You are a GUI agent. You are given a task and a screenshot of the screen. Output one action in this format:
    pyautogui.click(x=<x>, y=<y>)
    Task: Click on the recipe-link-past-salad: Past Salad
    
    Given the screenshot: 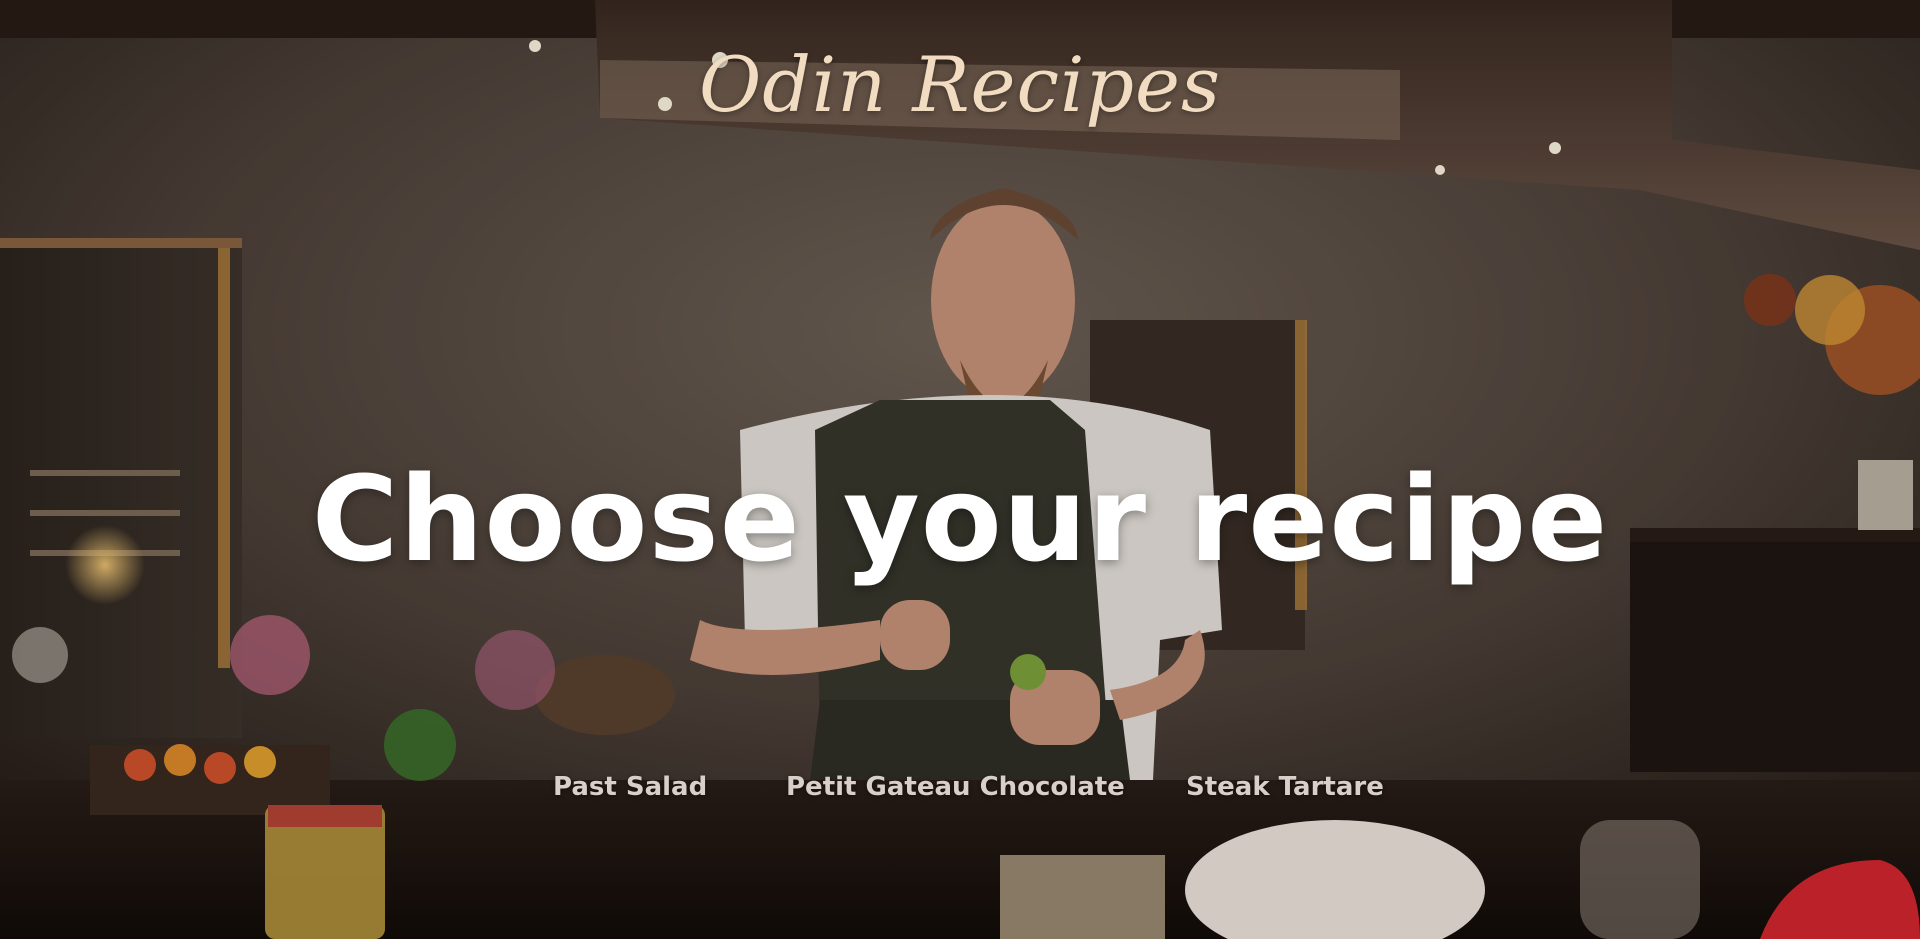 What is the action you would take?
    pyautogui.click(x=630, y=787)
    